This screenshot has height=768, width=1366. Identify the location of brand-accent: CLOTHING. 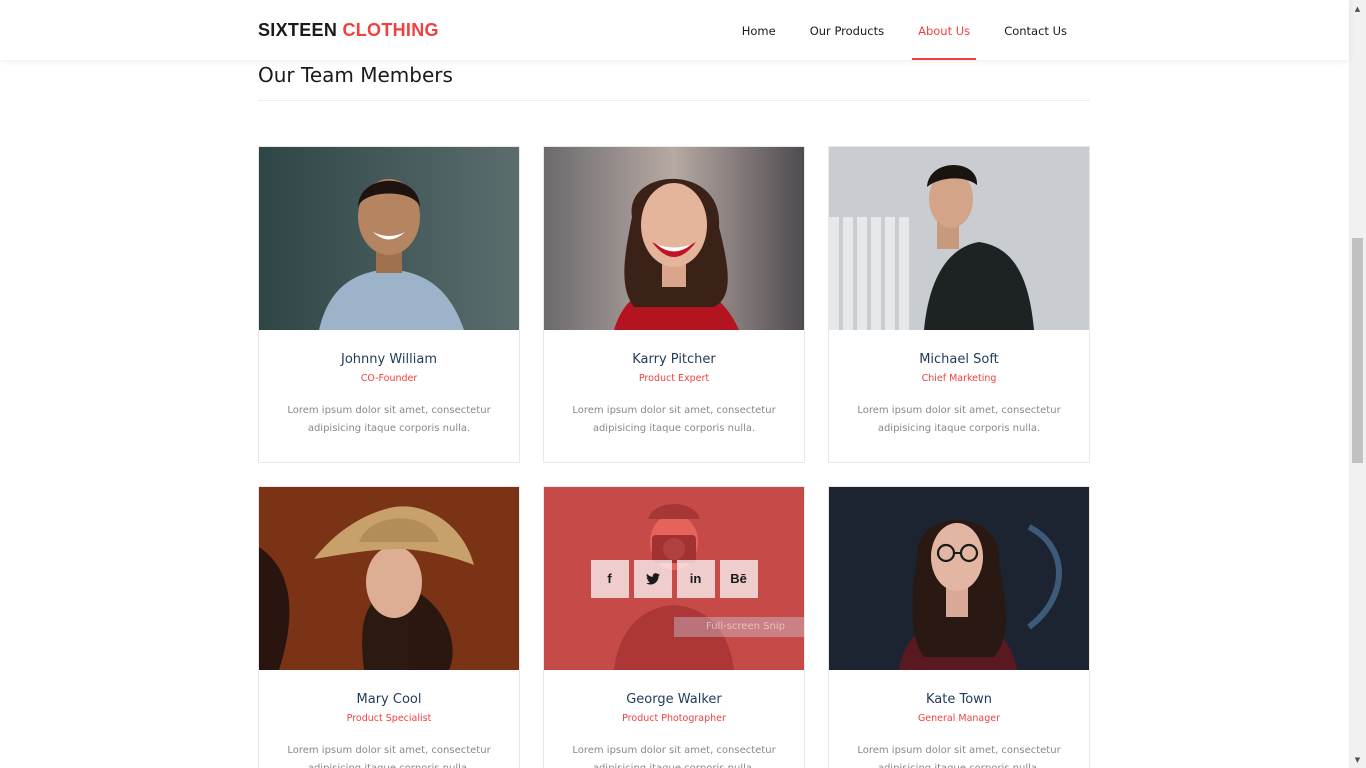
(390, 30).